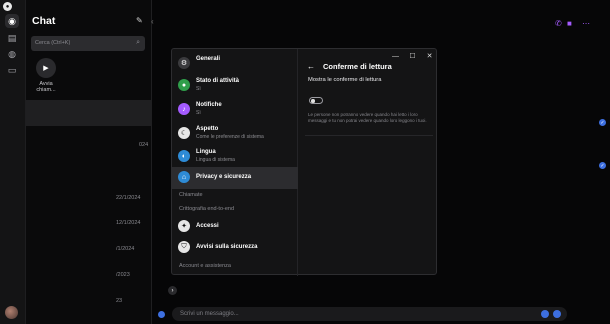 This screenshot has height=324, width=610. What do you see at coordinates (586, 23) in the screenshot?
I see `info-icon: ⋯` at bounding box center [586, 23].